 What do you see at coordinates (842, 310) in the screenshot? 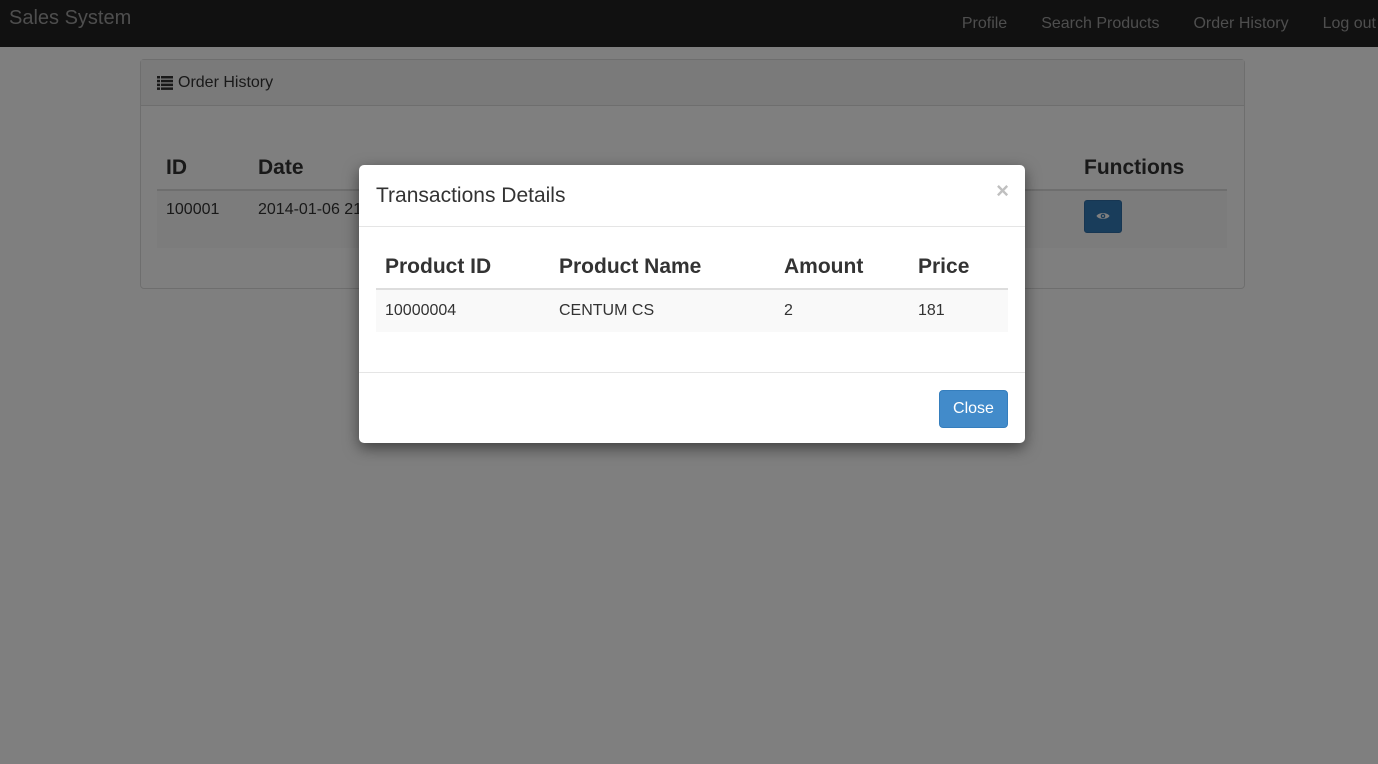
I see `product-amount: 2` at bounding box center [842, 310].